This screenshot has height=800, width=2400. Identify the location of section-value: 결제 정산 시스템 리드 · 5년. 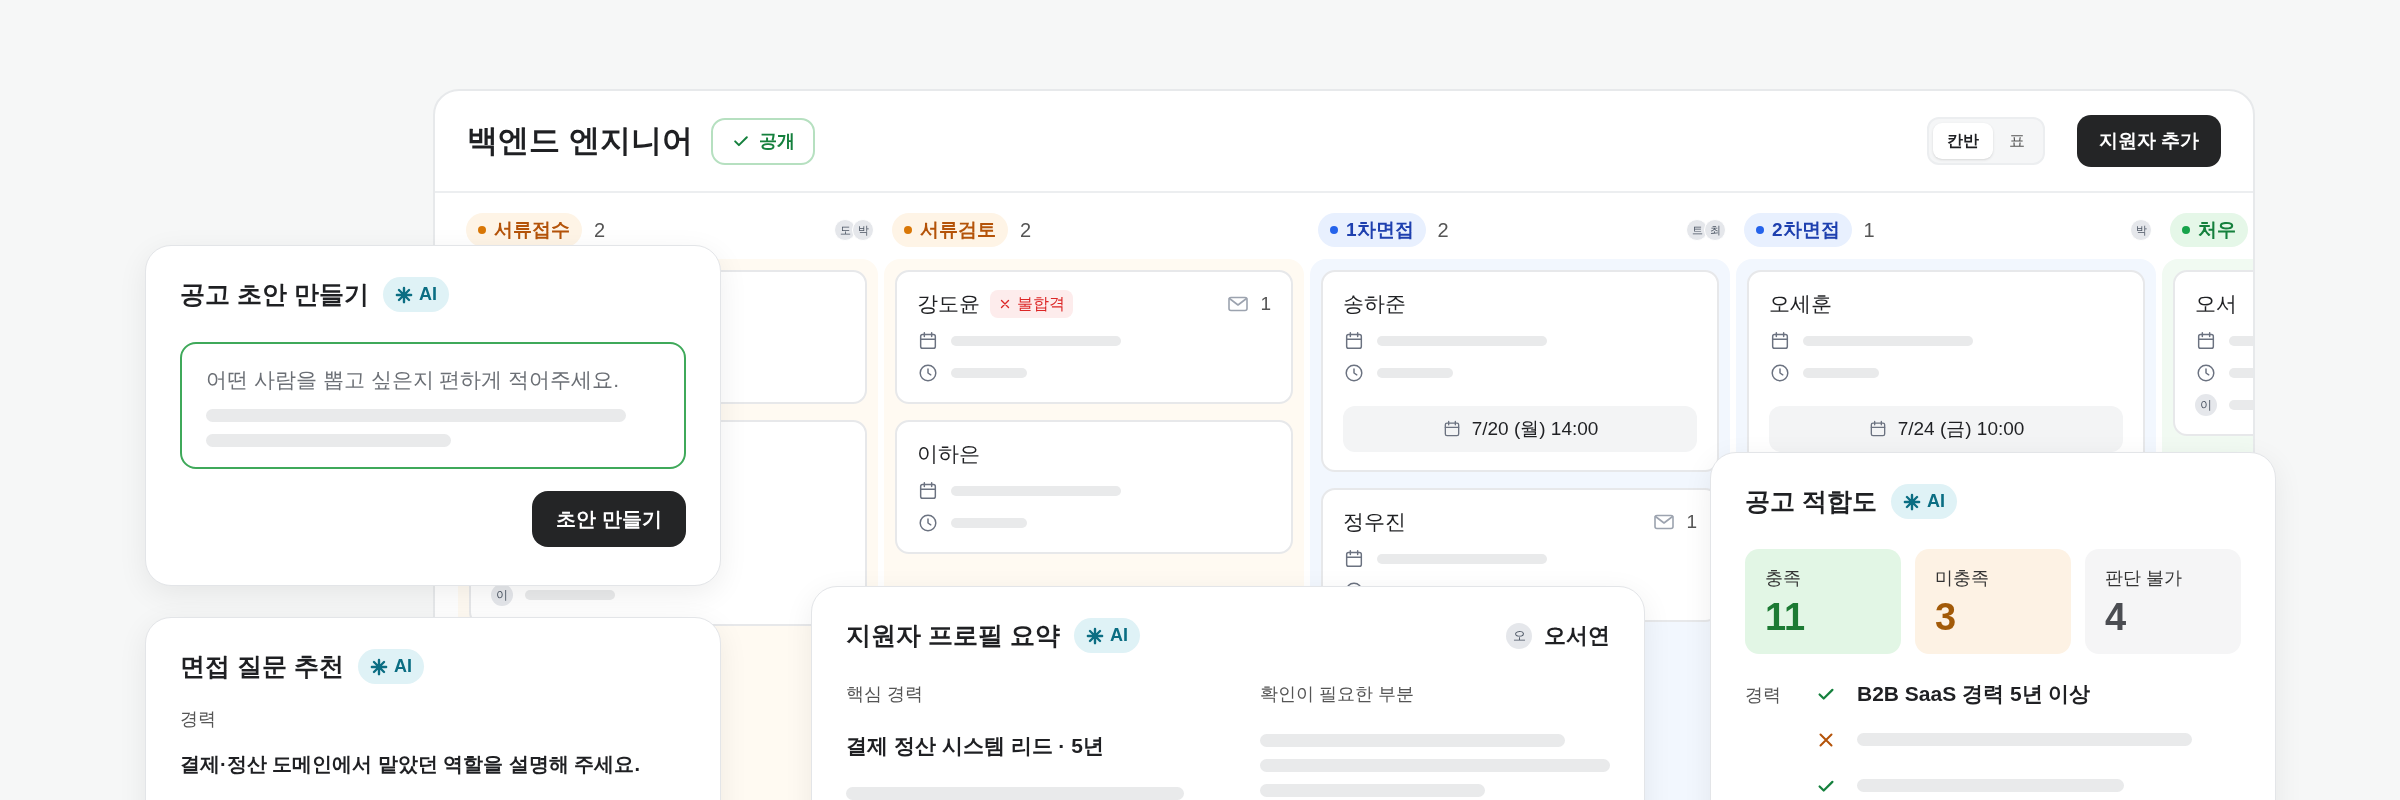
(975, 745).